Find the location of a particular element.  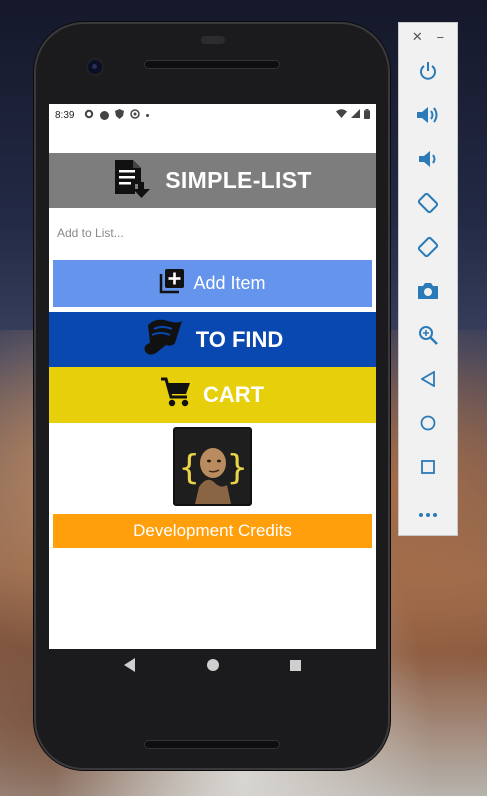

overview-icon is located at coordinates (428, 469).